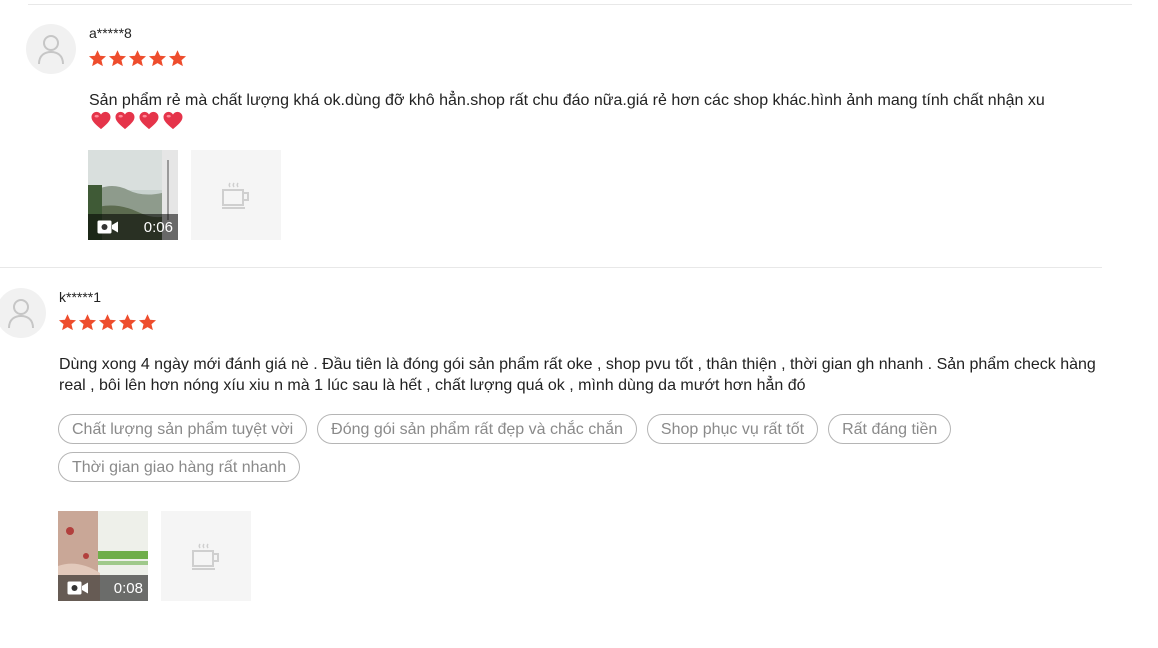 The height and width of the screenshot is (648, 1158). Describe the element at coordinates (137, 120) in the screenshot. I see `heart-emojis` at that location.